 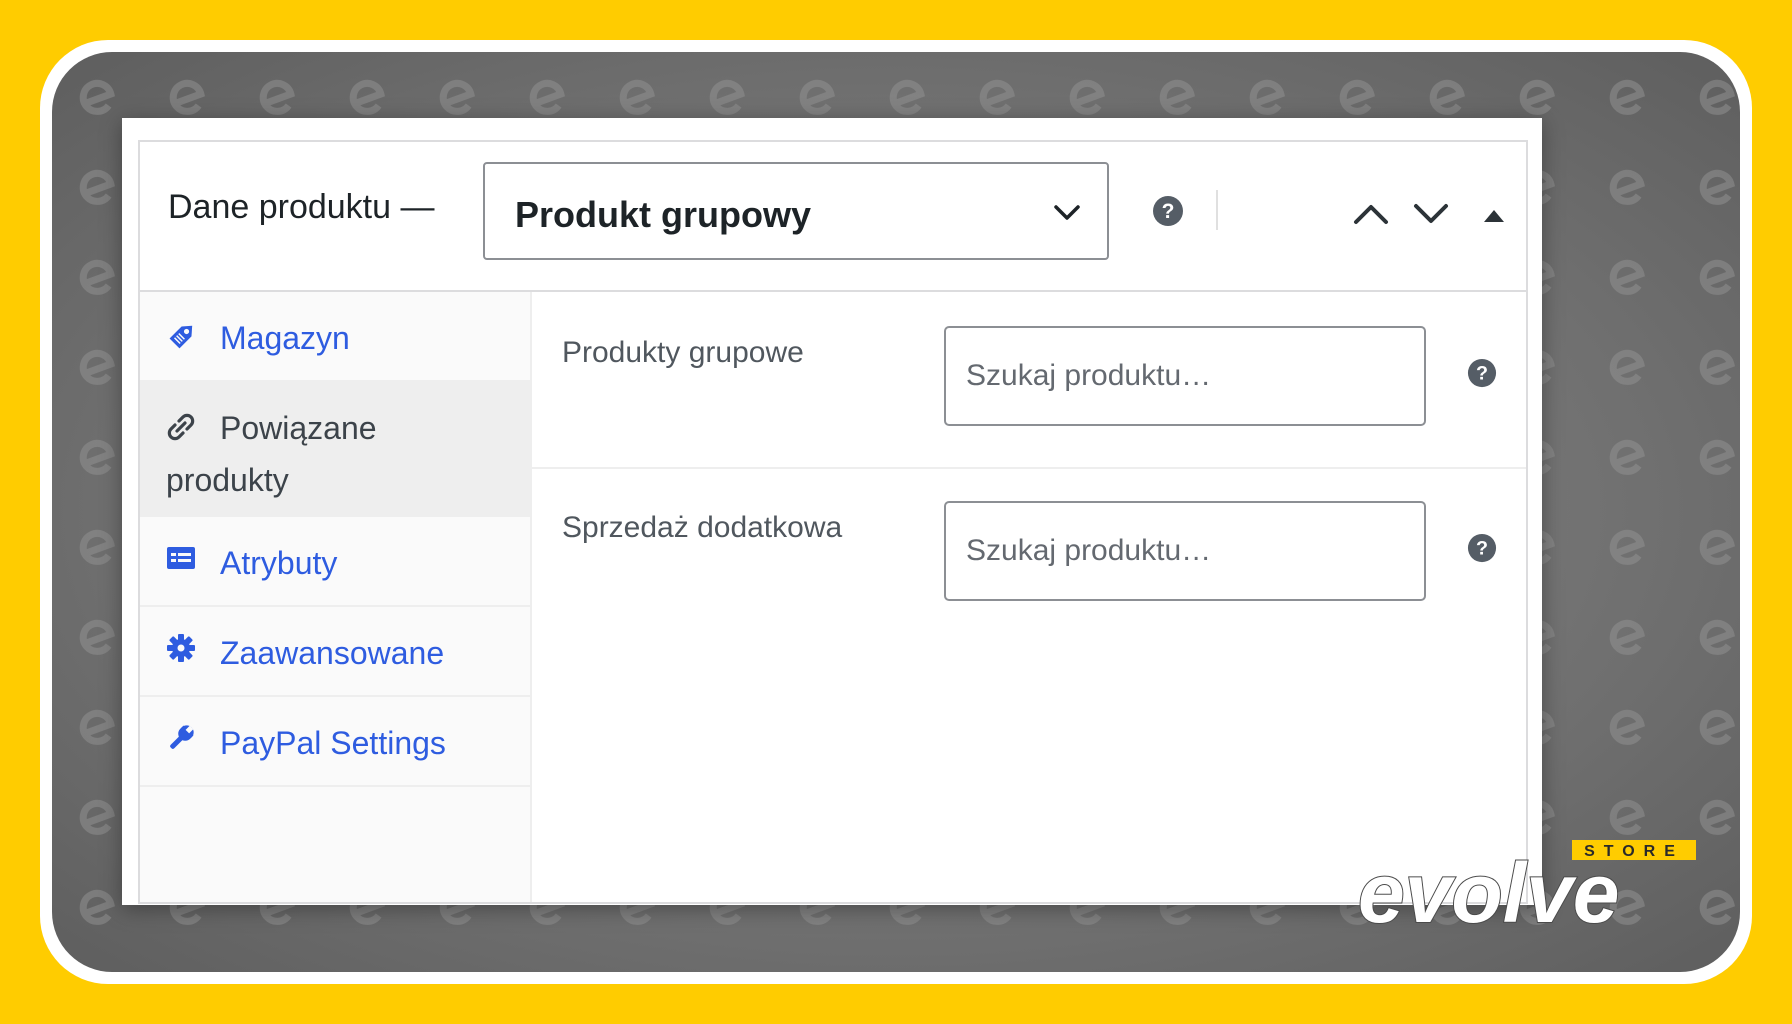 I want to click on product-type-selected: Produkt grupowy, so click(x=663, y=214).